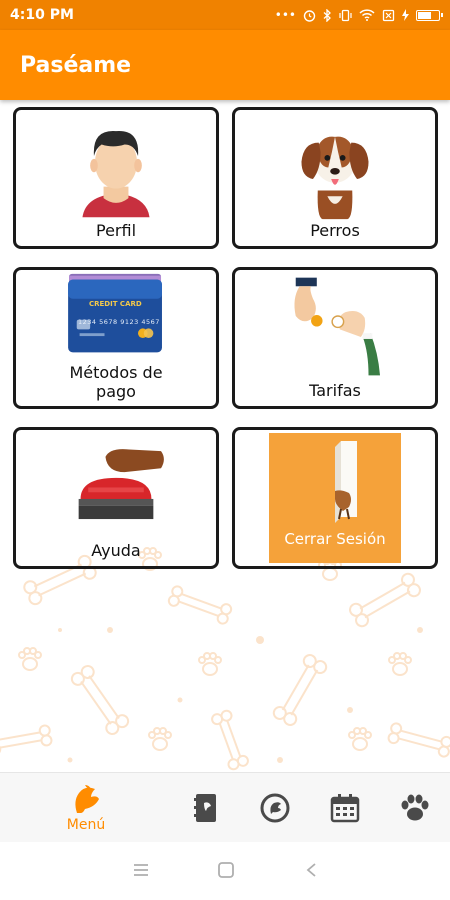 The image size is (450, 900). Describe the element at coordinates (335, 338) in the screenshot. I see `rates-tile: Tarifas` at that location.